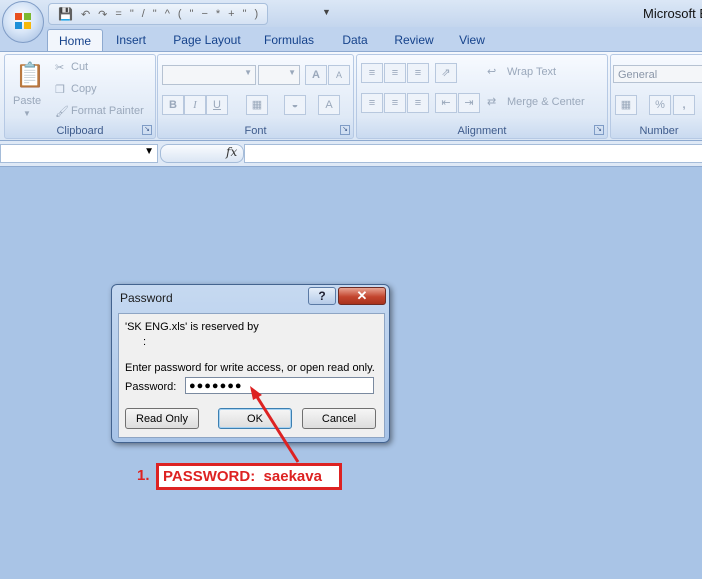  I want to click on formula-controls: fx, so click(202, 153).